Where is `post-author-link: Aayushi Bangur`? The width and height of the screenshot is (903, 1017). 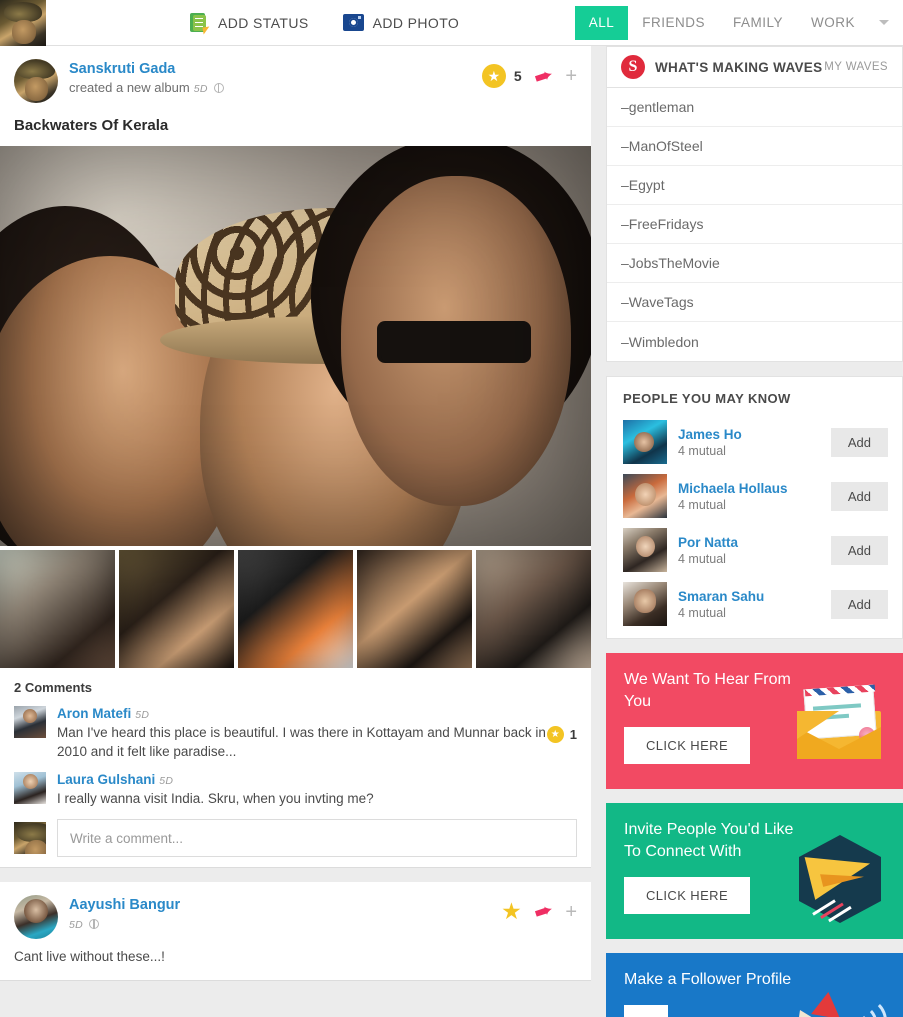 post-author-link: Aayushi Bangur is located at coordinates (124, 905).